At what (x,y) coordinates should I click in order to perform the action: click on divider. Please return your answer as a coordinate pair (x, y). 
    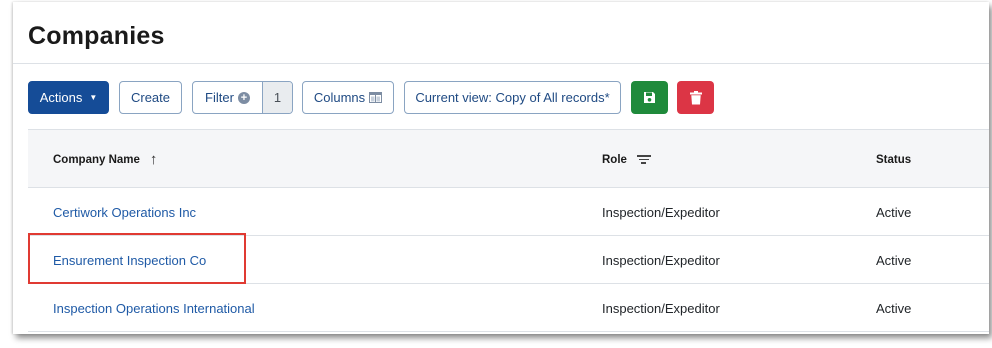
    Looking at the image, I should click on (501, 63).